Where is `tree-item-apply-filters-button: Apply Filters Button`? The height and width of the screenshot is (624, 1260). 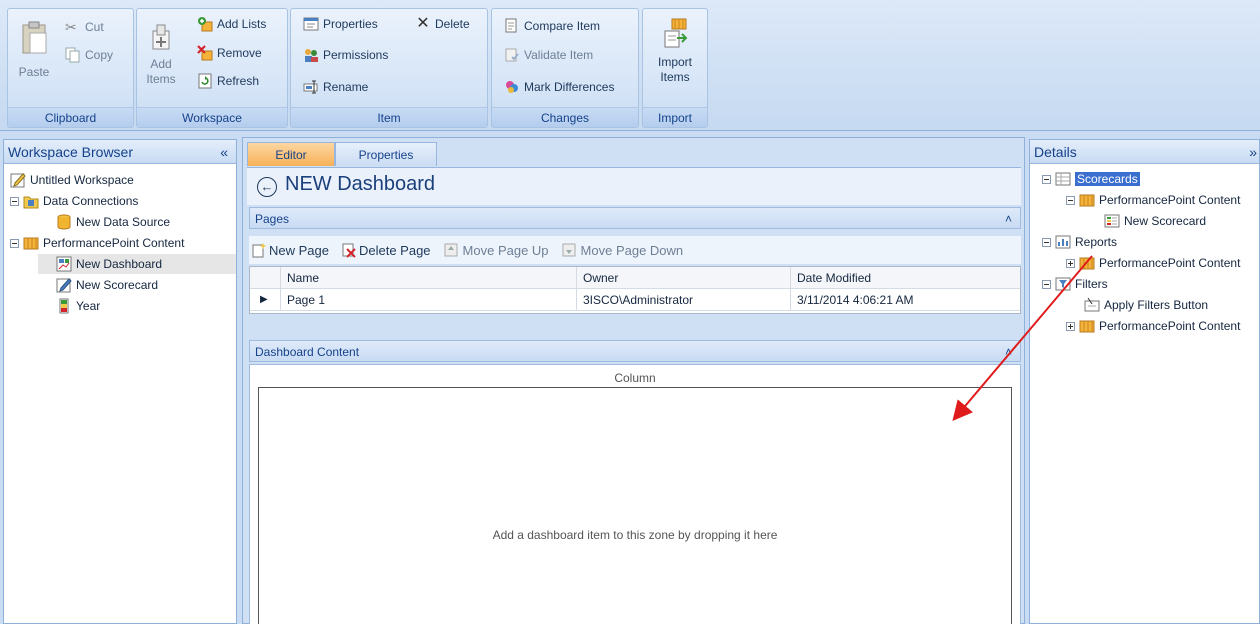
tree-item-apply-filters-button: Apply Filters Button is located at coordinates (1146, 305).